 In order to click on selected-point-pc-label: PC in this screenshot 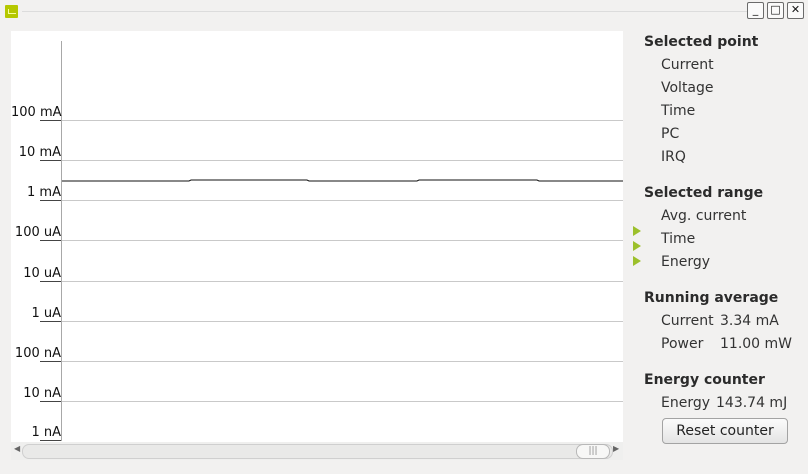, I will do `click(670, 134)`.